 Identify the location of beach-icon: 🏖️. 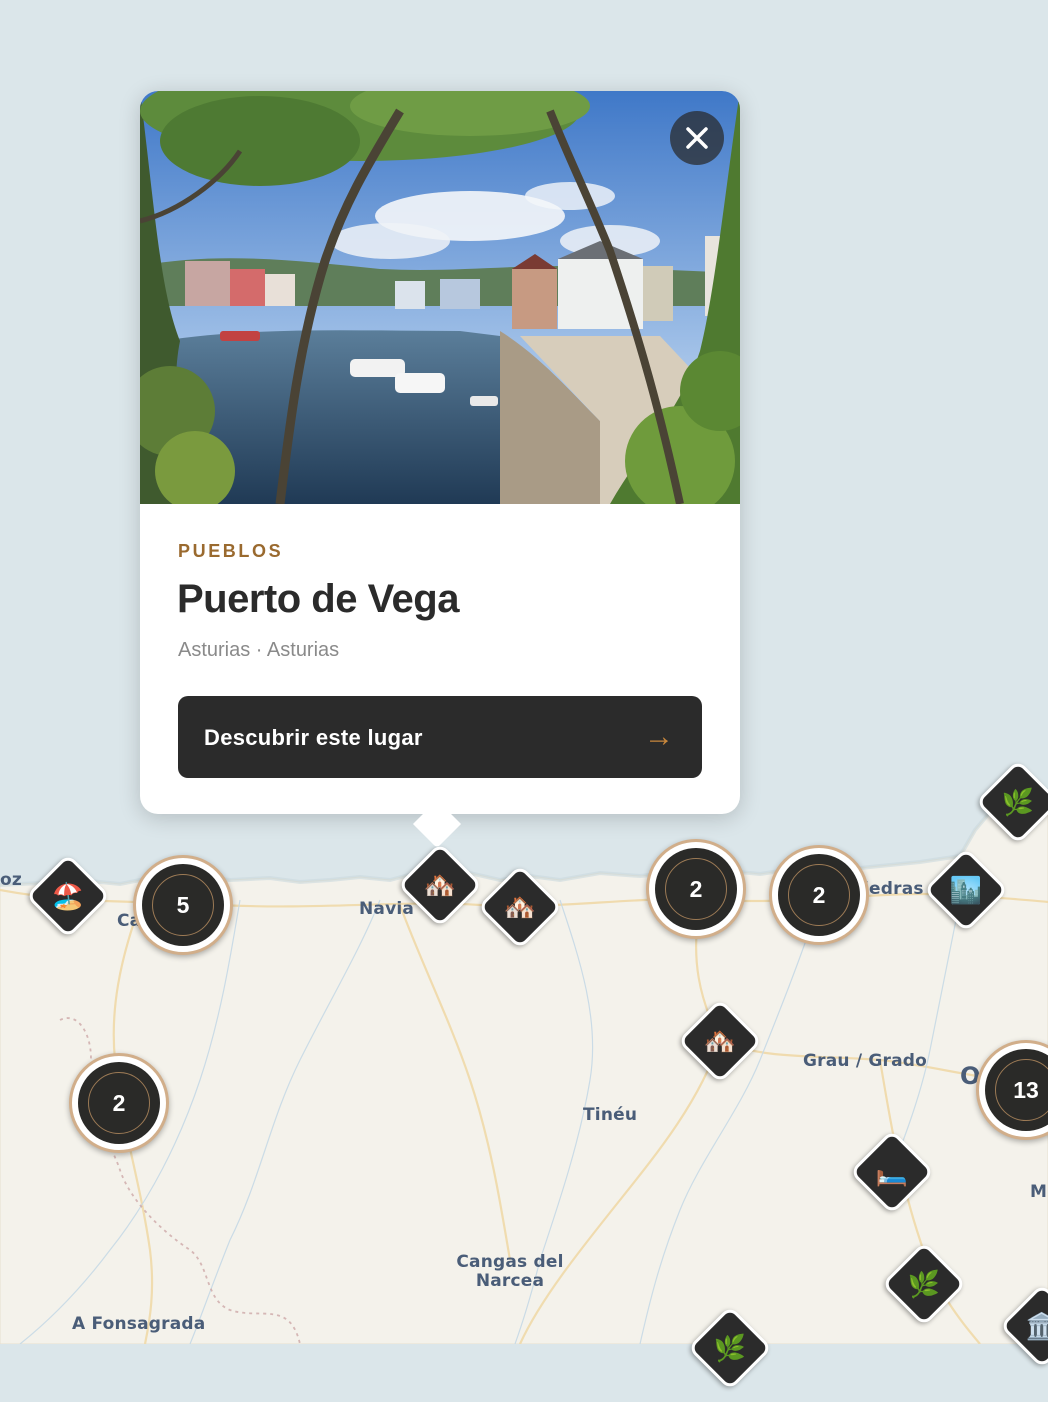
(68, 896).